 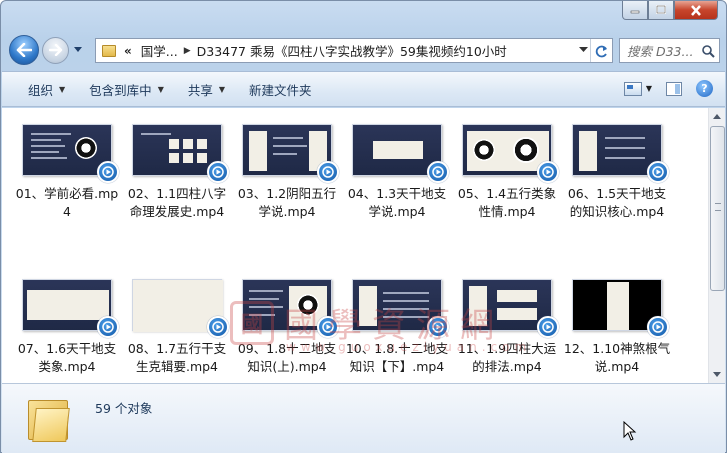 What do you see at coordinates (128, 51) in the screenshot?
I see `address-overflow: «` at bounding box center [128, 51].